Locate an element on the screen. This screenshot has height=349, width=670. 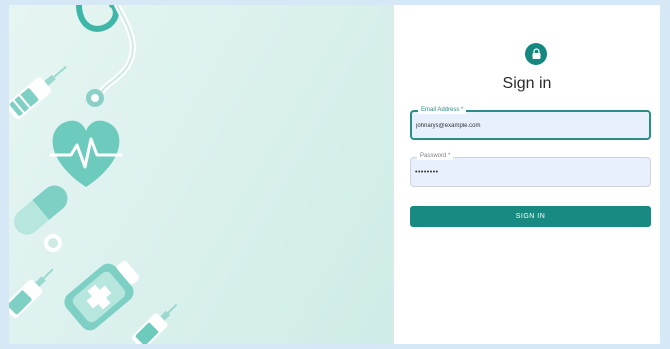
password-field: Password * is located at coordinates (530, 169).